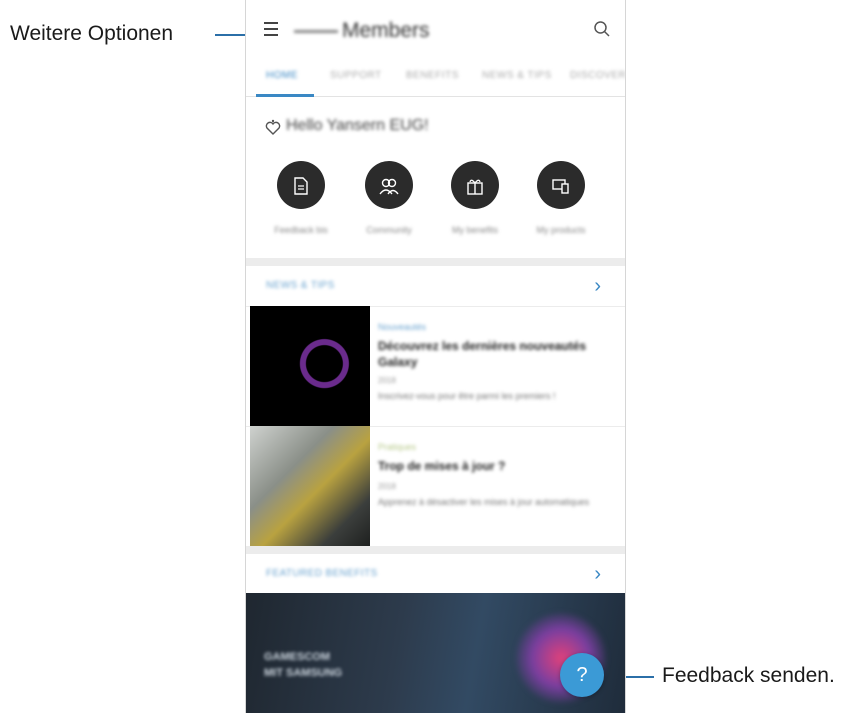 This screenshot has height=713, width=861. What do you see at coordinates (748, 675) in the screenshot?
I see `callout-feedback: Feedback senden.` at bounding box center [748, 675].